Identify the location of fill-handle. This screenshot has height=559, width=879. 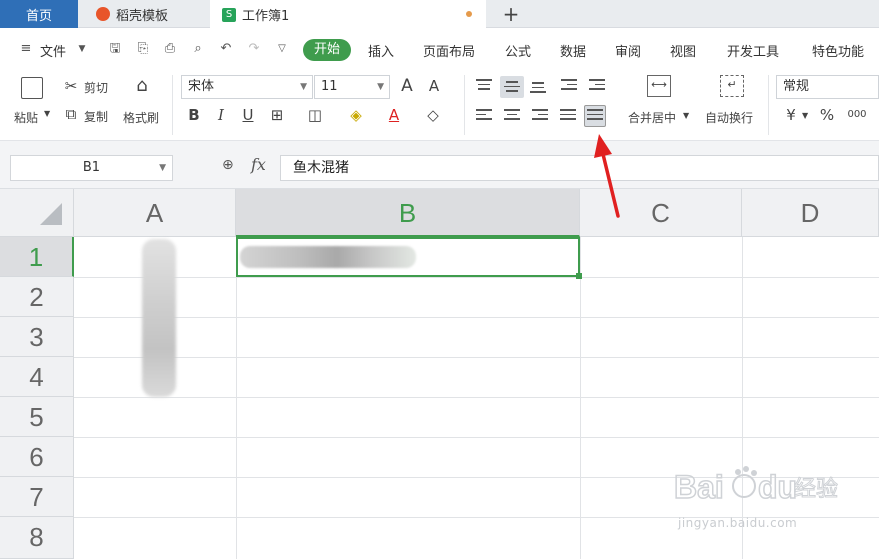
(579, 276).